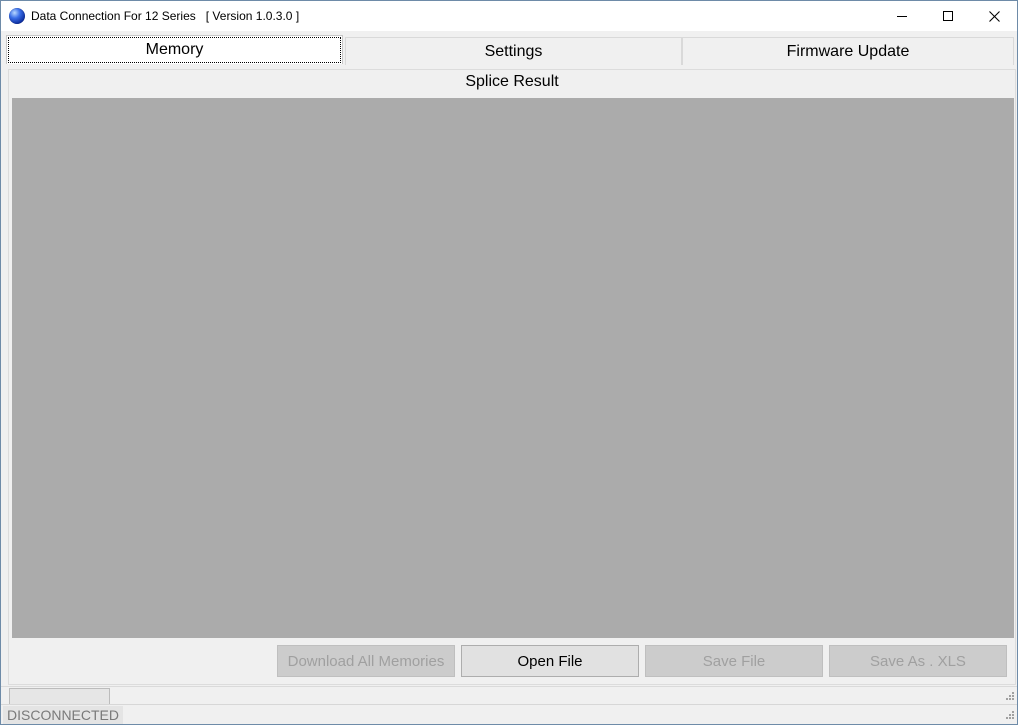 The image size is (1018, 725). I want to click on tab-firmware-update: Firmware Update, so click(848, 51).